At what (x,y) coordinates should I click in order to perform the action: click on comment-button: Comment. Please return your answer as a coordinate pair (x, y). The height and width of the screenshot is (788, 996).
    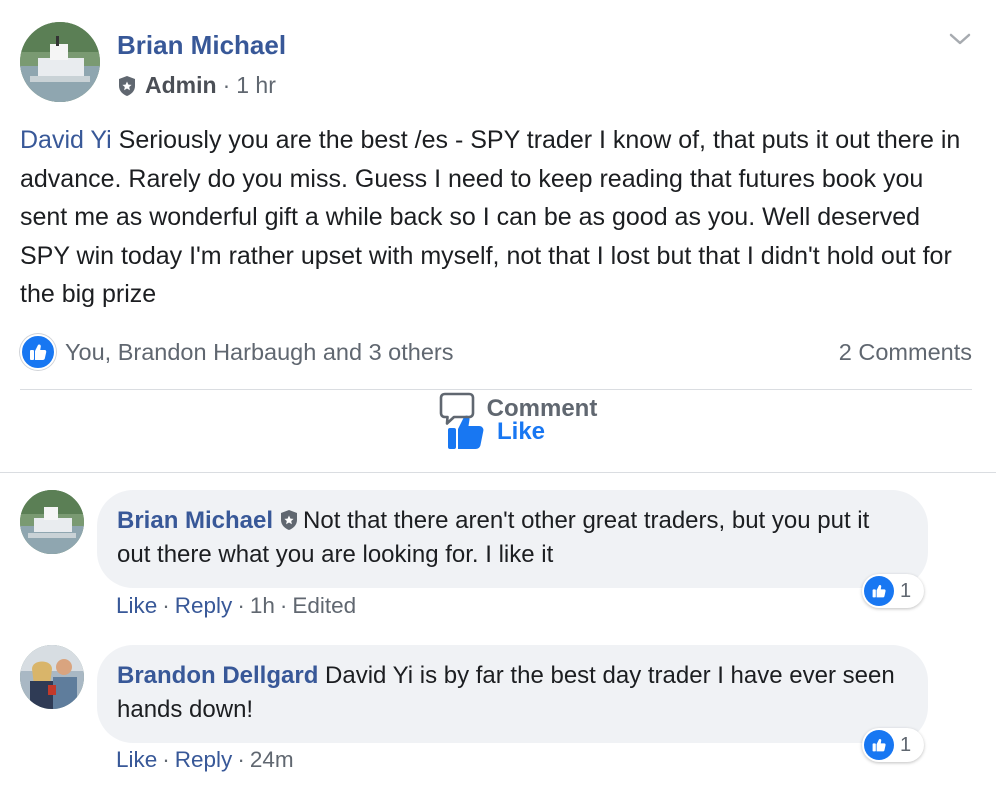
    Looking at the image, I should click on (518, 409).